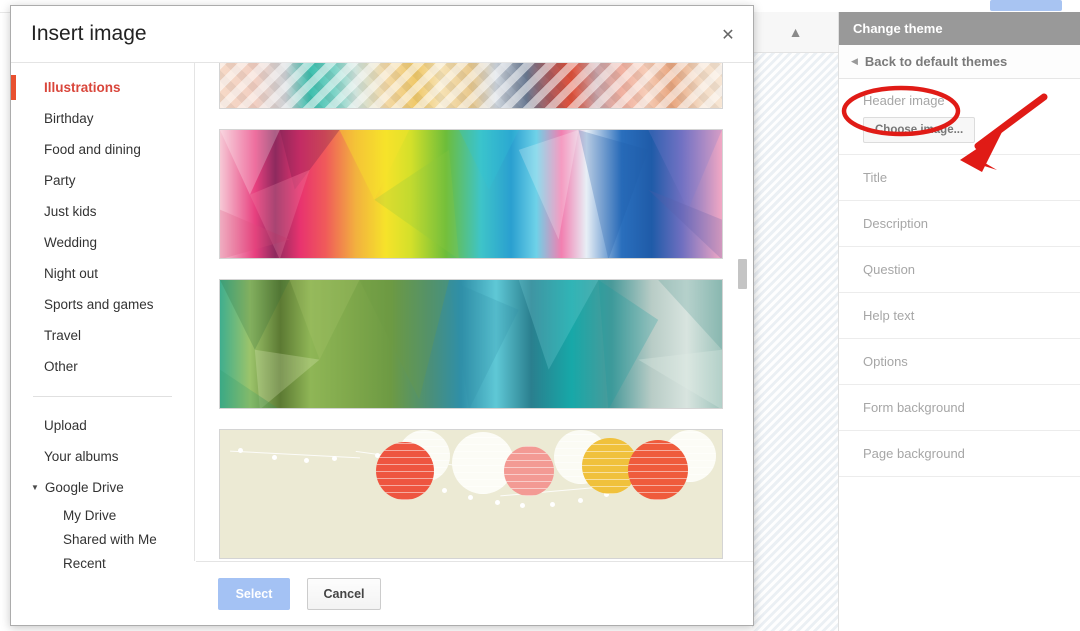 The height and width of the screenshot is (631, 1080). Describe the element at coordinates (92, 149) in the screenshot. I see `sidebar-item-label: Food and dining` at that location.